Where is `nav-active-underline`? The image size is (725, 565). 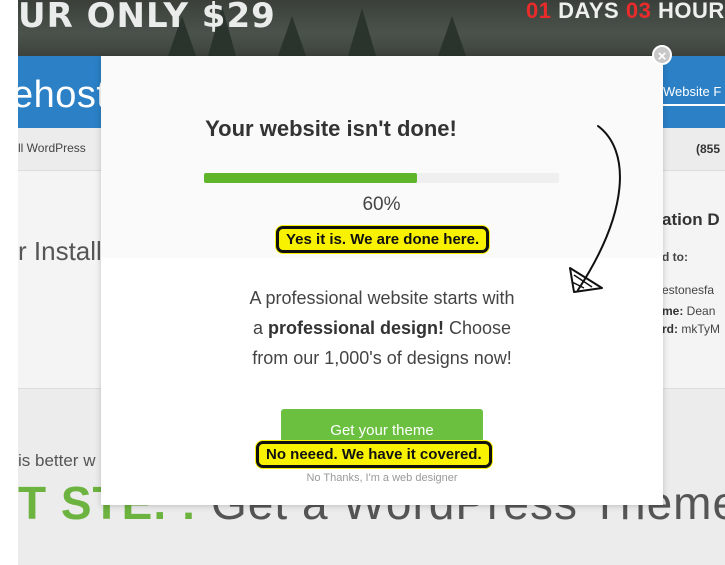 nav-active-underline is located at coordinates (694, 105).